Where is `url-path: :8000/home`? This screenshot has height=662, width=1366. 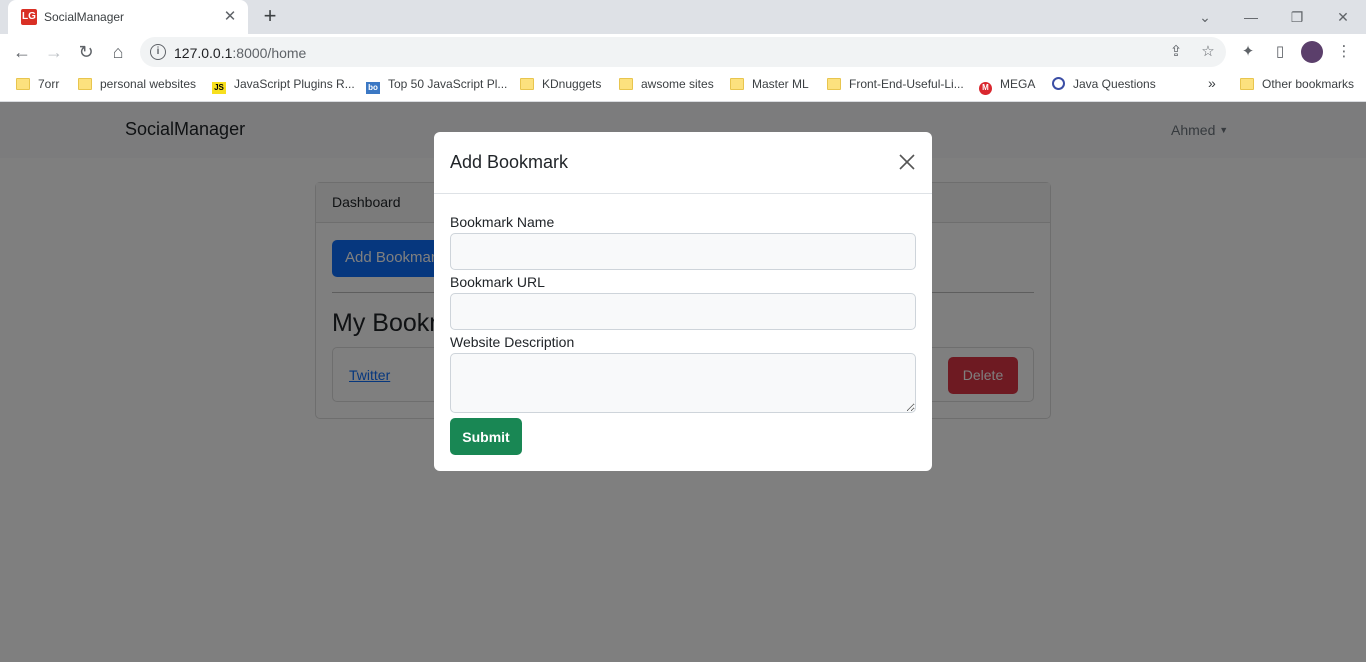
url-path: :8000/home is located at coordinates (269, 53).